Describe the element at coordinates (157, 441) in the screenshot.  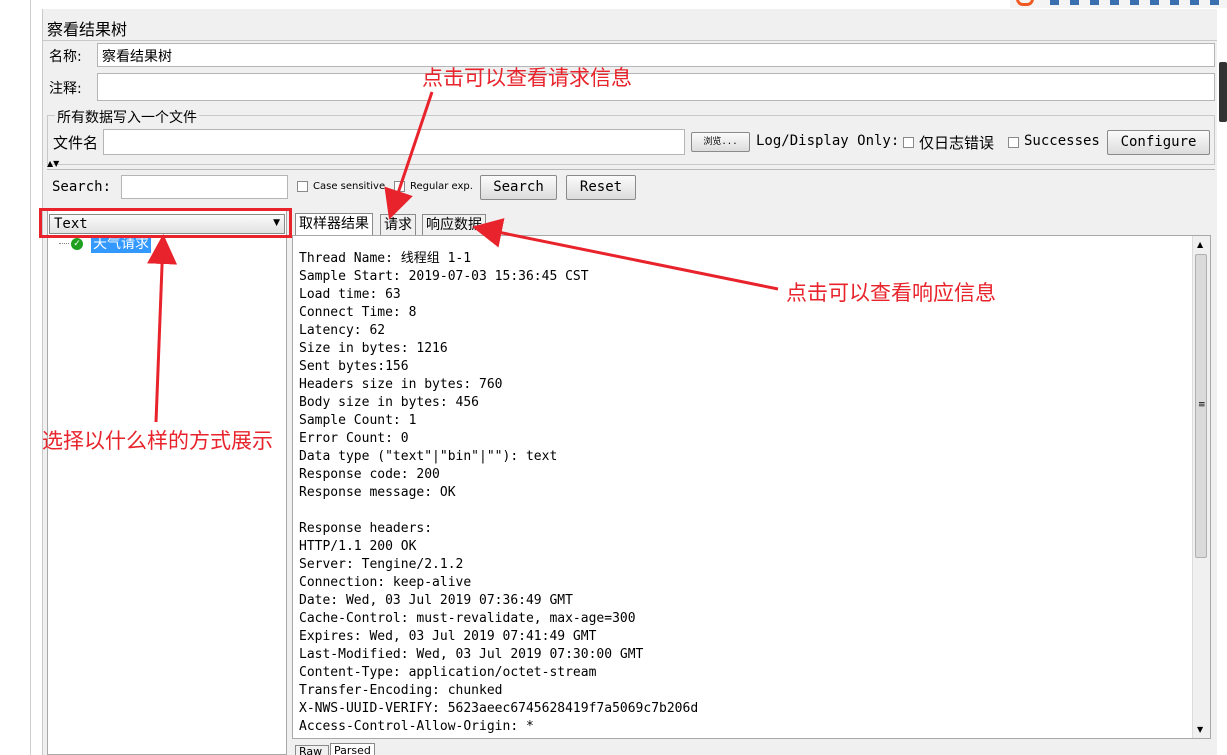
I see `display-hint-annotation: 选择以什么样的方式展示` at that location.